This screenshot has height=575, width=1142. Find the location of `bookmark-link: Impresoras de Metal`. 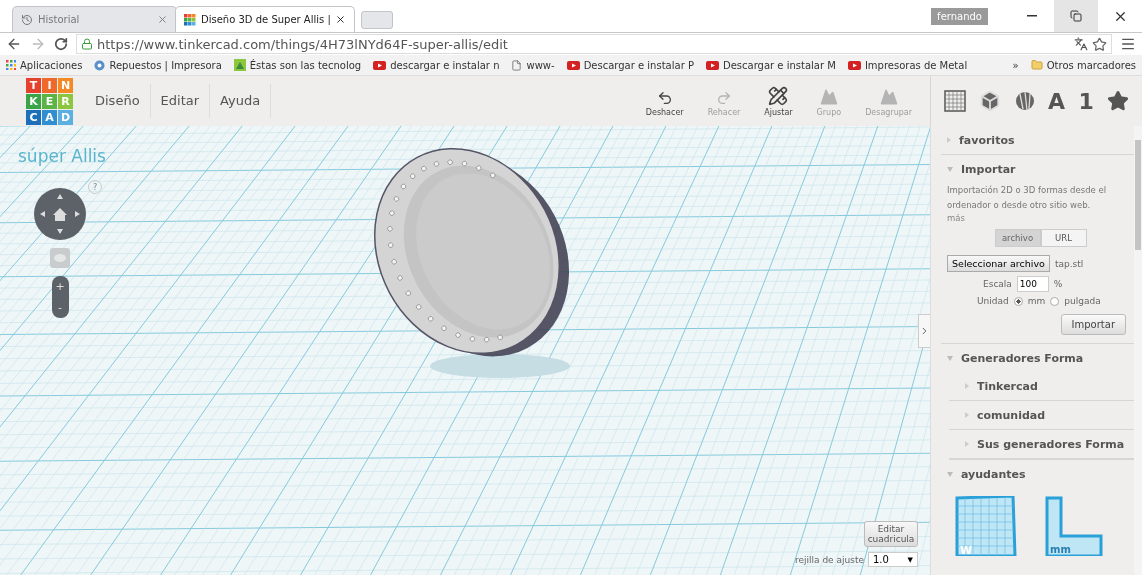

bookmark-link: Impresoras de Metal is located at coordinates (907, 65).